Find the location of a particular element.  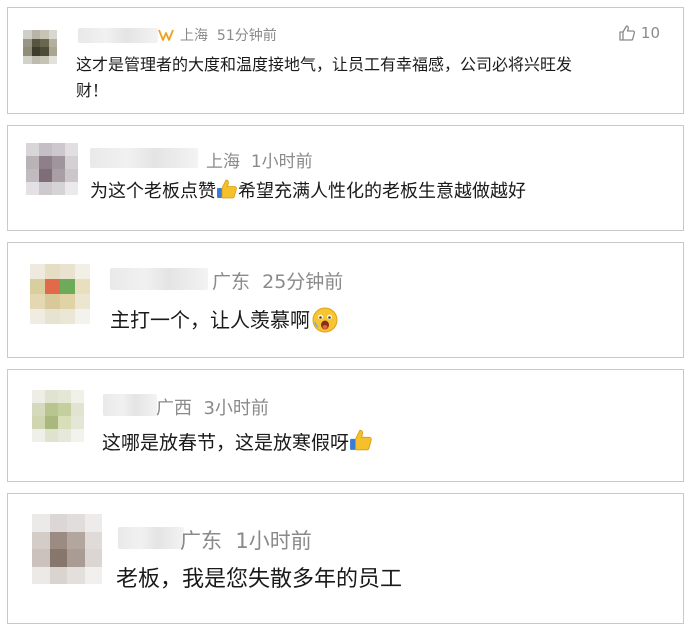

like-button: 10 is located at coordinates (639, 33).